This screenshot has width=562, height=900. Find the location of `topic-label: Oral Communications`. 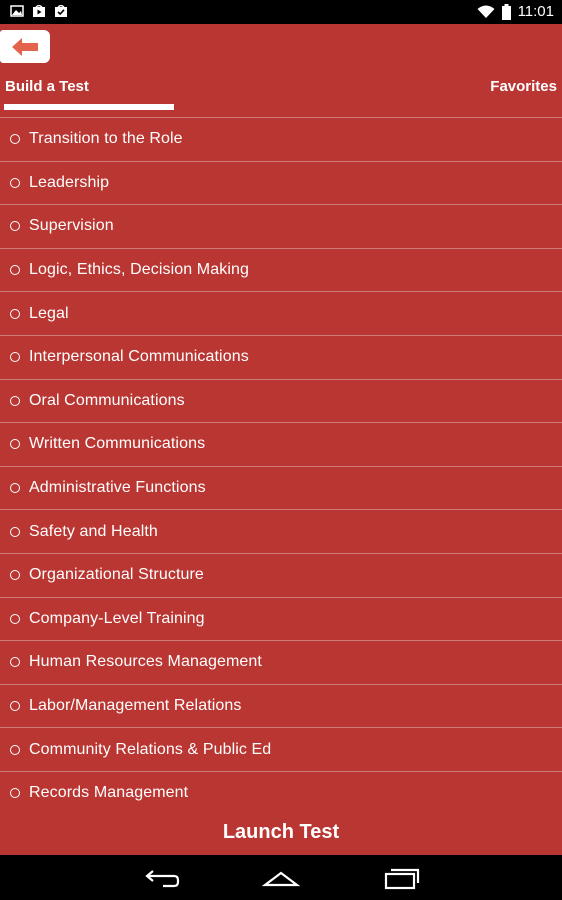

topic-label: Oral Communications is located at coordinates (107, 400).